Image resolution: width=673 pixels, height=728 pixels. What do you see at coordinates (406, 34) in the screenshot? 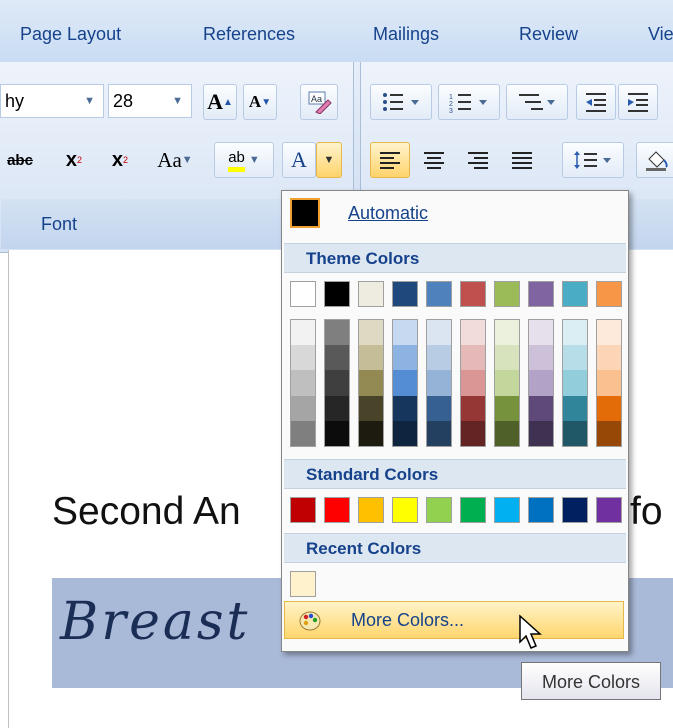
I see `tab-mailings: Mailings` at bounding box center [406, 34].